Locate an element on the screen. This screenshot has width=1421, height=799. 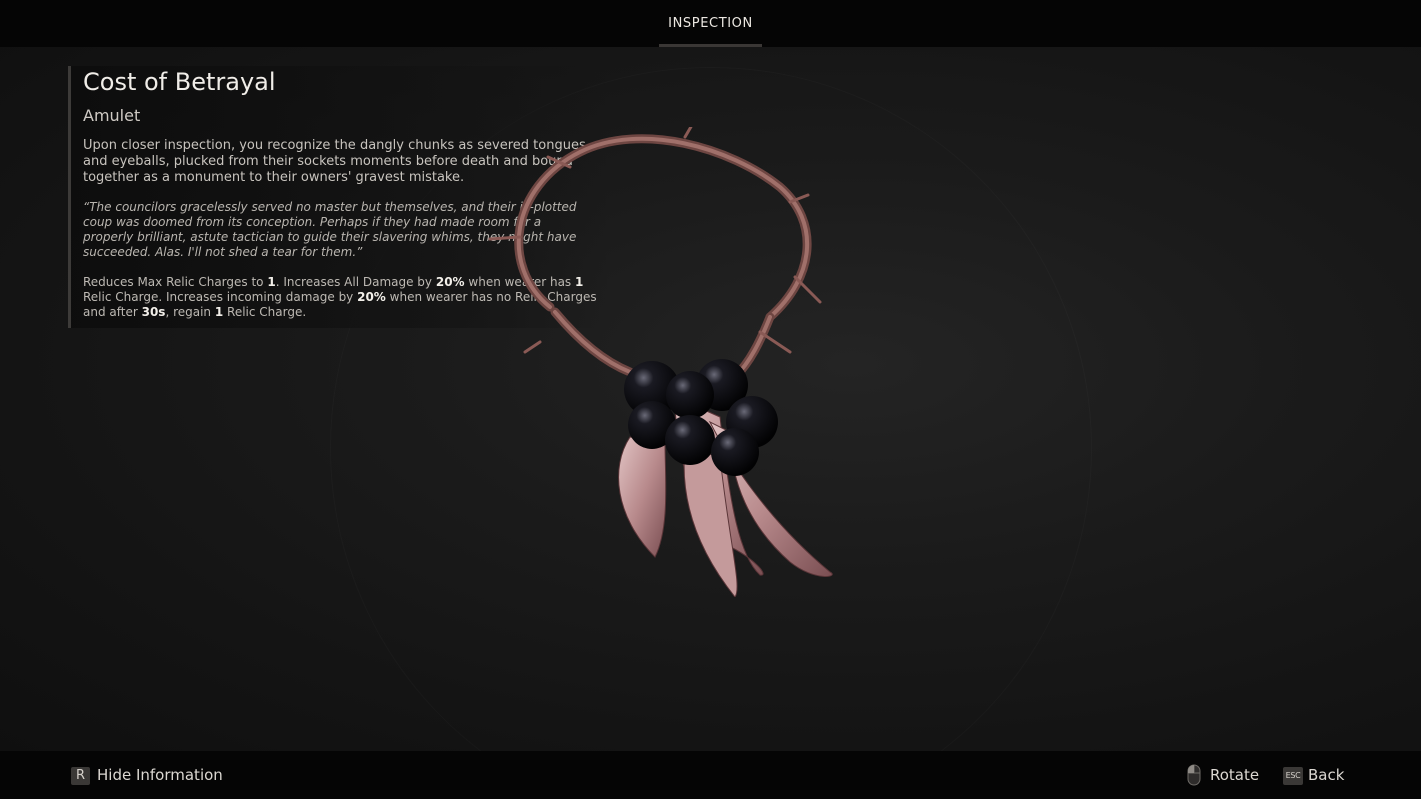
thorn-branch is located at coordinates (655, 254).